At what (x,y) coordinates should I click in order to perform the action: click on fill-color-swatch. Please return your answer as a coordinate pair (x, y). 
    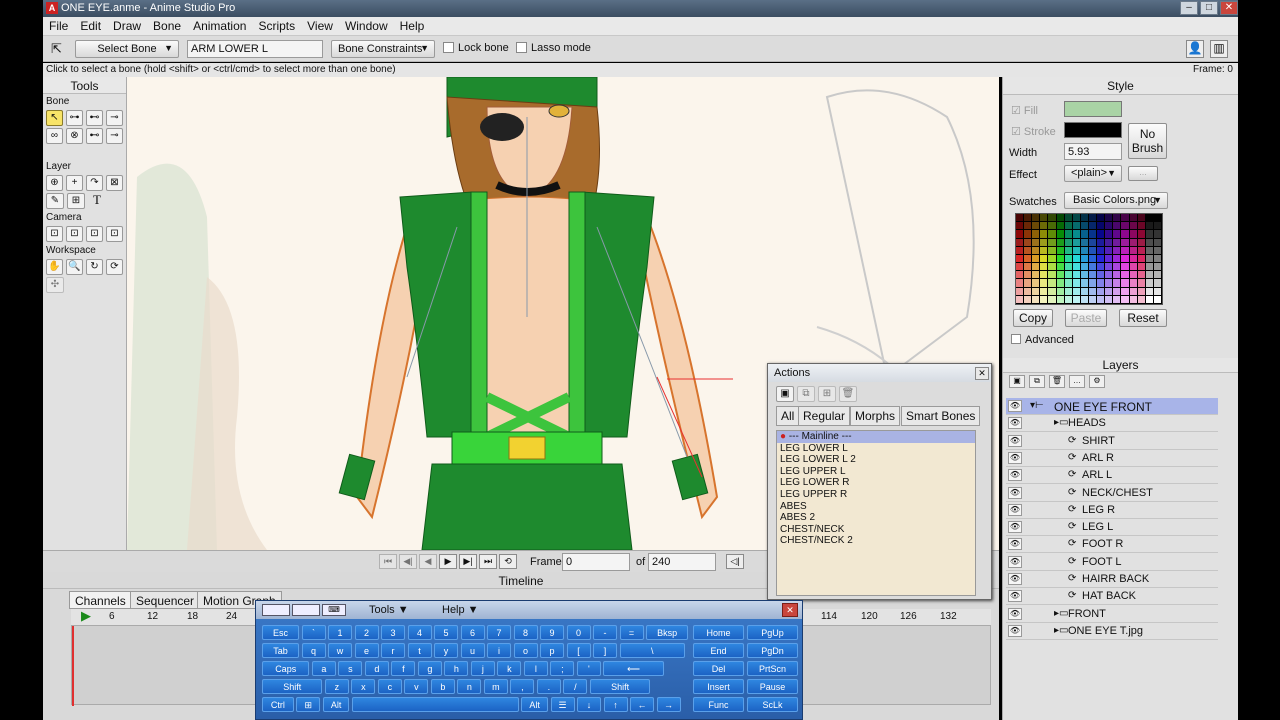
    Looking at the image, I should click on (1093, 109).